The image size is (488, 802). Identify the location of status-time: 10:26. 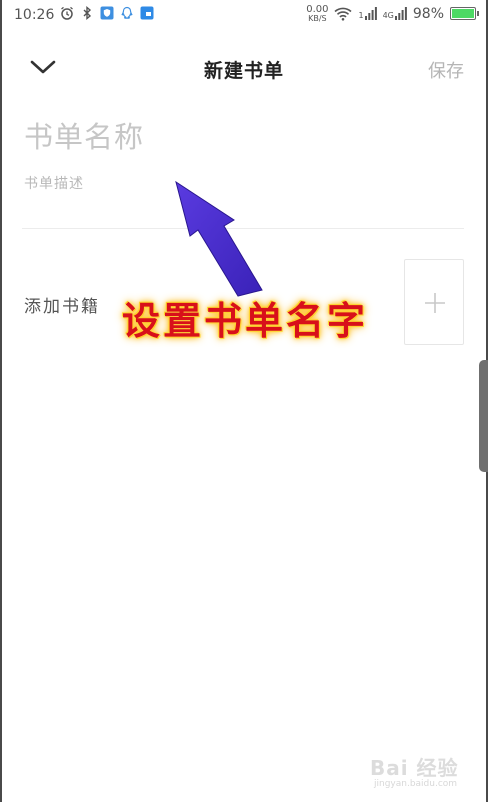
(34, 15).